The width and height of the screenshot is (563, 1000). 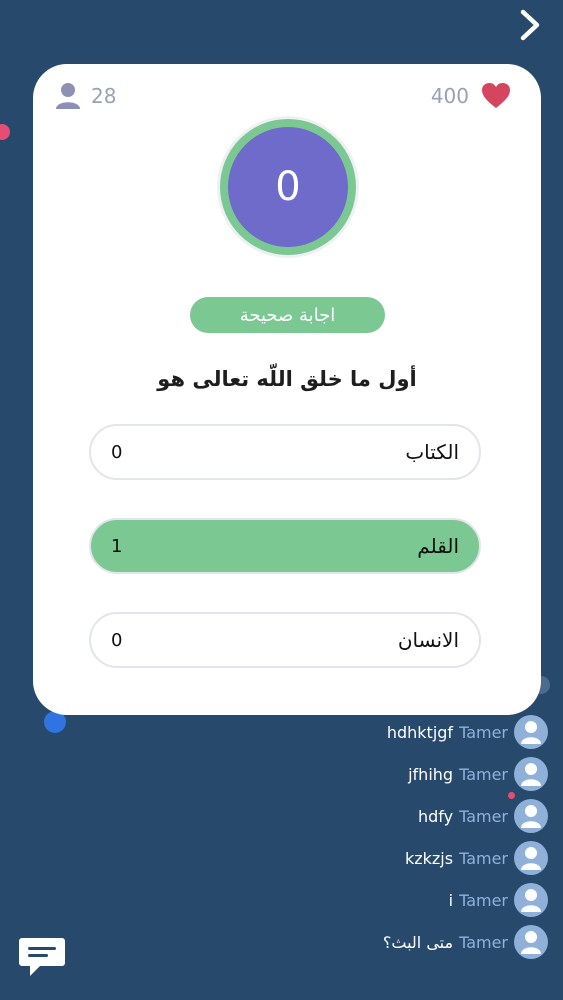 What do you see at coordinates (85, 96) in the screenshot?
I see `viewers-counter: 28` at bounding box center [85, 96].